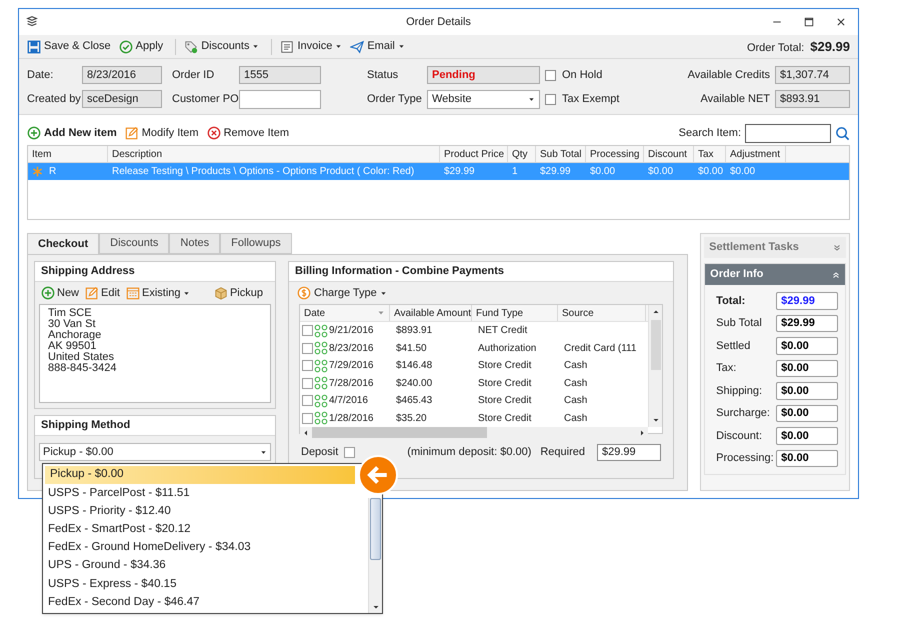  Describe the element at coordinates (248, 133) in the screenshot. I see `remove-item-button: Remove Item` at that location.